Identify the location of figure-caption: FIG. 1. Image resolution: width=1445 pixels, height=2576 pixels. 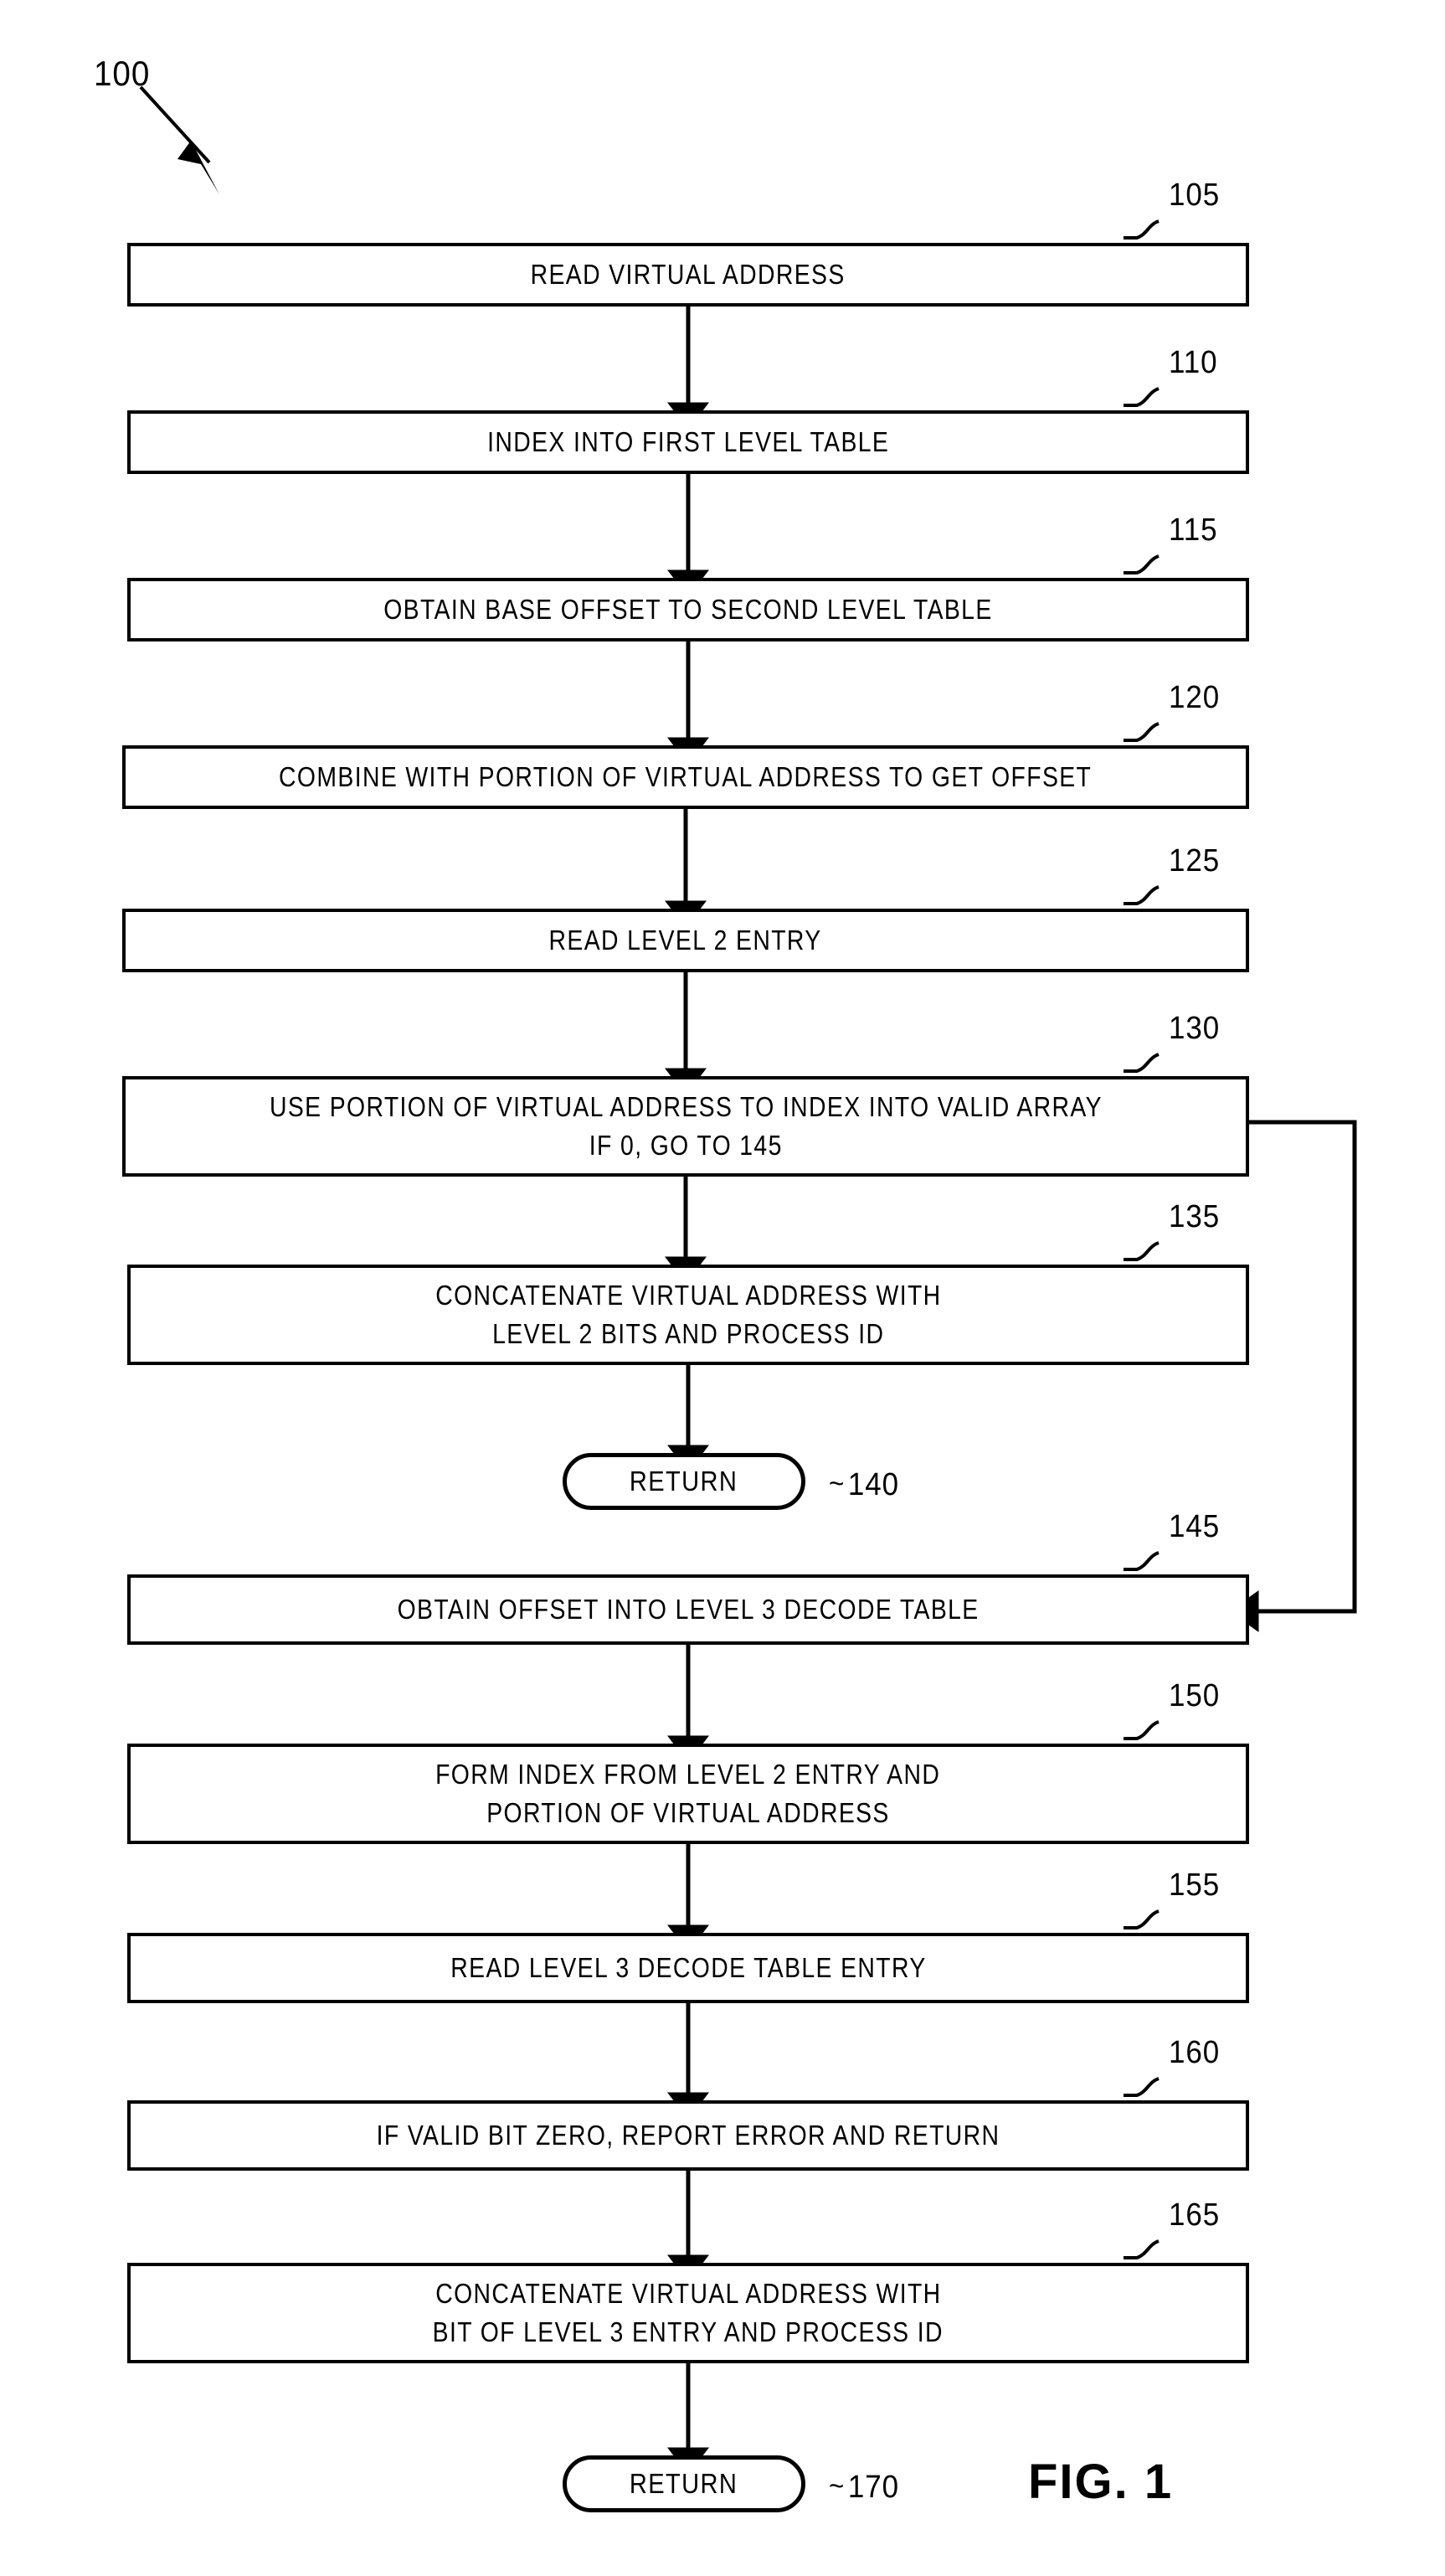
(1101, 2482).